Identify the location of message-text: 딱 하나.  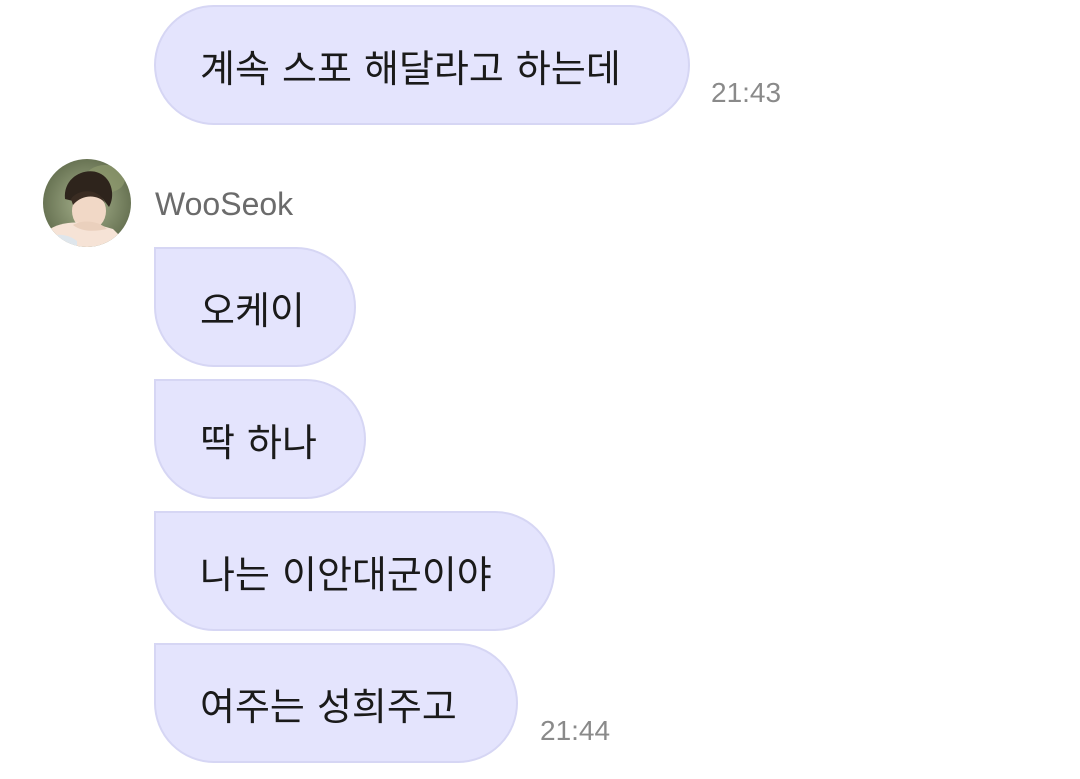
(258, 442).